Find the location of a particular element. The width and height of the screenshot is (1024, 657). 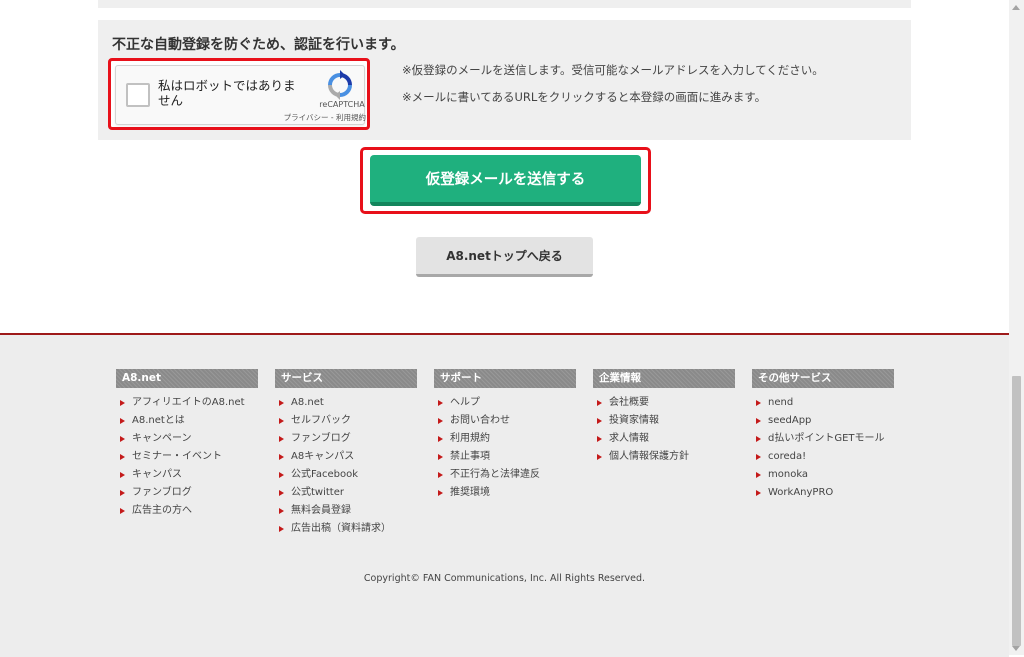

footer-heading: A8.net is located at coordinates (187, 378).